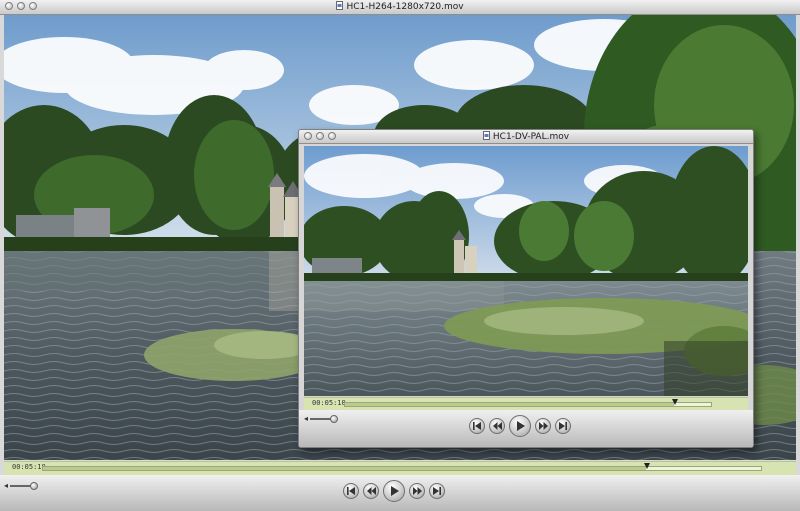  I want to click on main-transport, so click(394, 491).